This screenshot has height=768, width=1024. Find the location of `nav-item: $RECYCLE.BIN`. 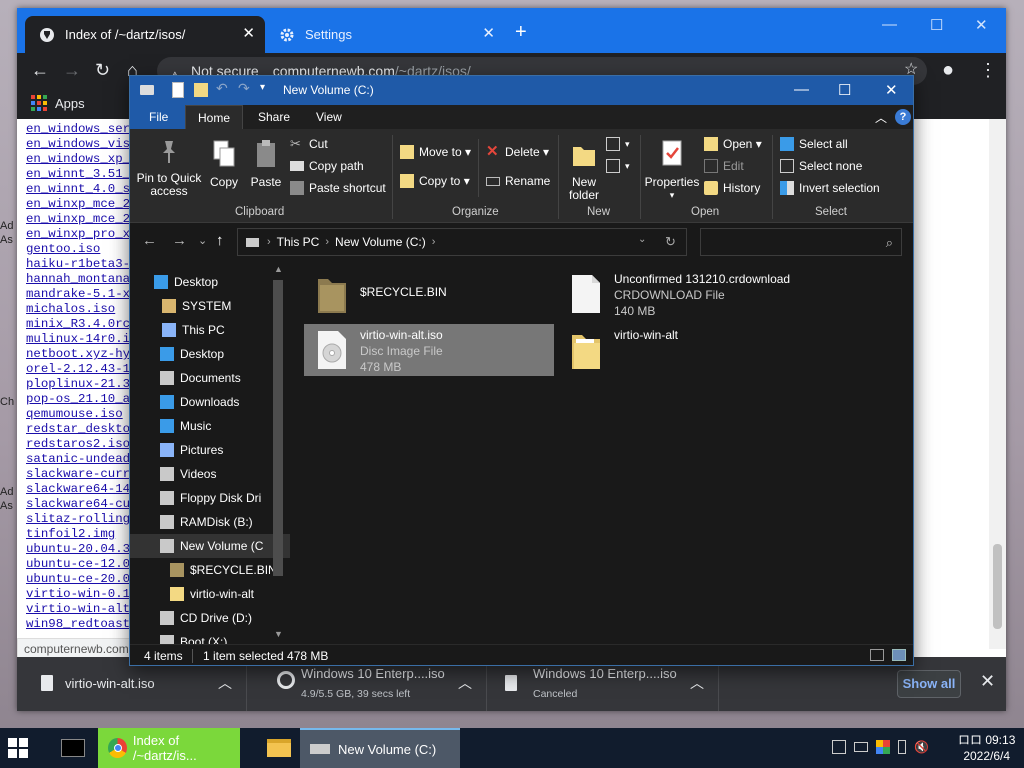

nav-item: $RECYCLE.BIN is located at coordinates (210, 570).